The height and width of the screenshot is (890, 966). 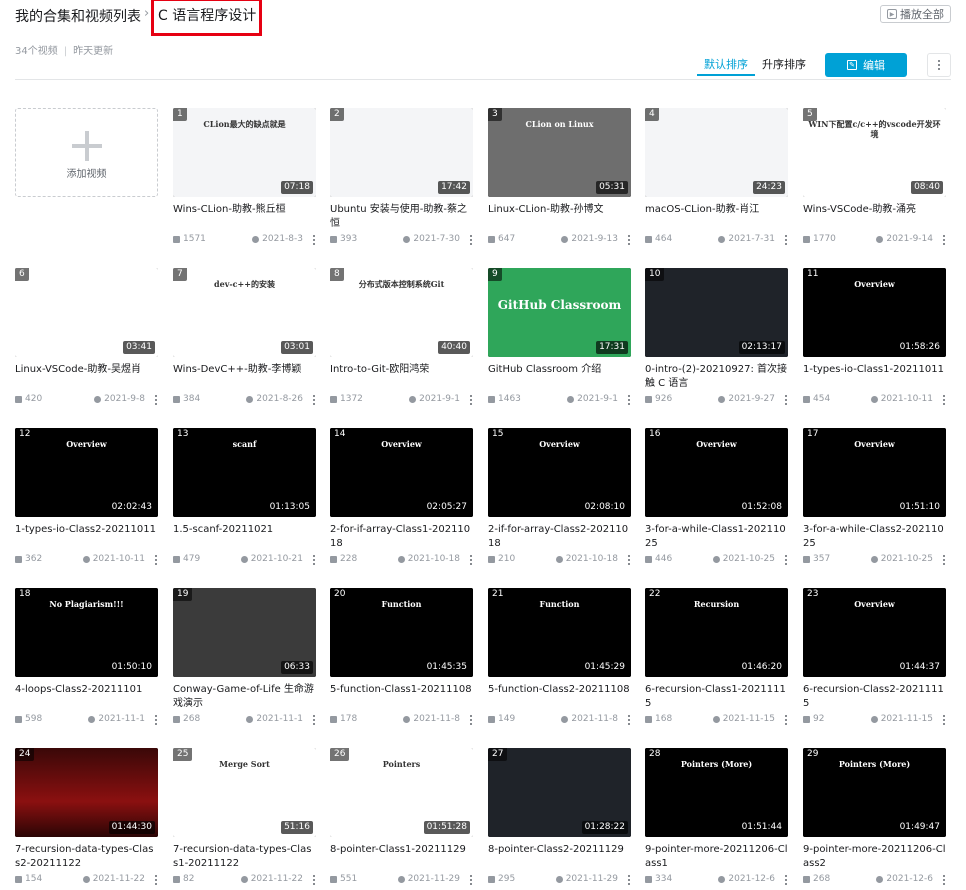 I want to click on video-title: 7-recursion-data-types-Class2-20211122, so click(x=86, y=857).